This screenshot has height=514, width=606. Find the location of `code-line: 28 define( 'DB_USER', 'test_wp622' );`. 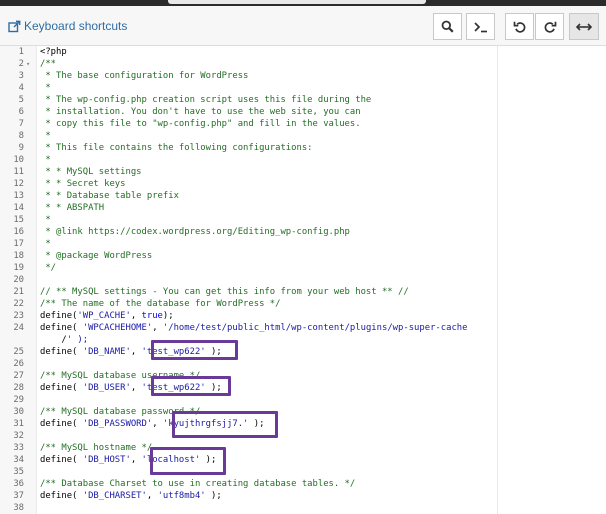

code-line: 28 define( 'DB_USER', 'test_wp622' ); is located at coordinates (303, 388).